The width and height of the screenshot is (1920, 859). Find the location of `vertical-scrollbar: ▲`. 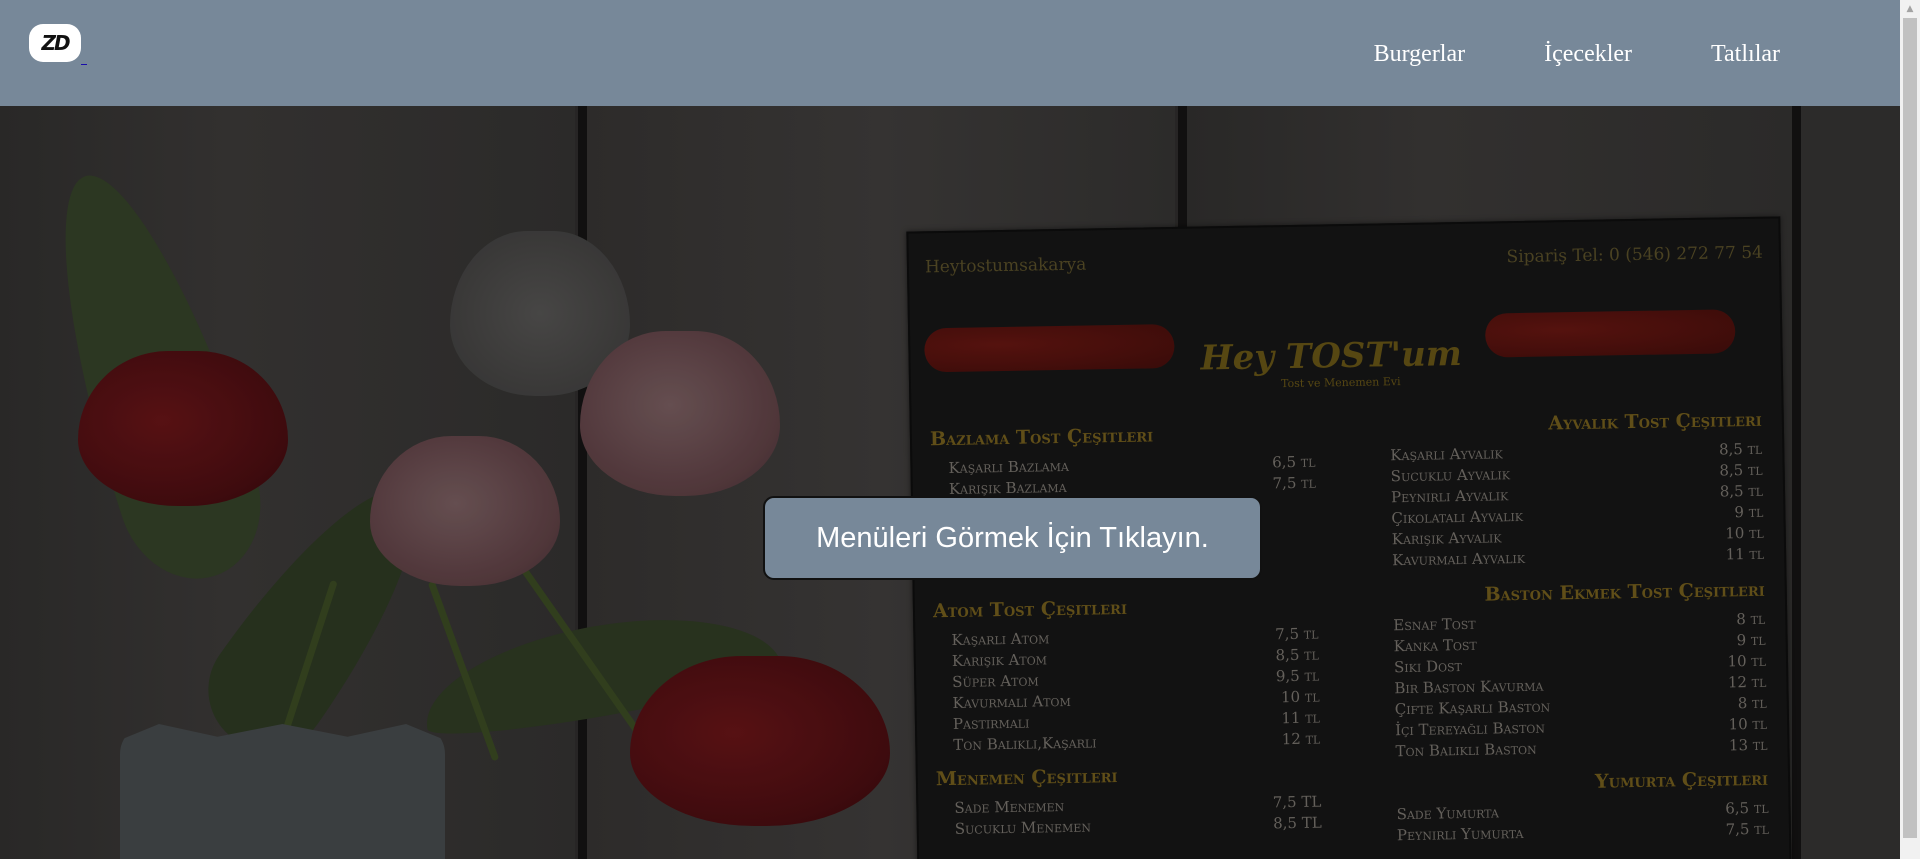

vertical-scrollbar: ▲ is located at coordinates (1910, 429).